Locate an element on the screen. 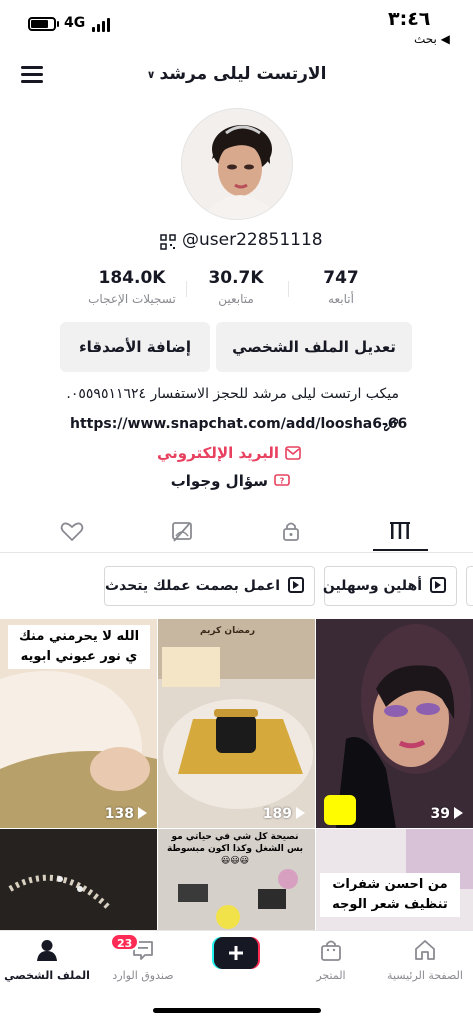  tab-reposts is located at coordinates (182, 532).